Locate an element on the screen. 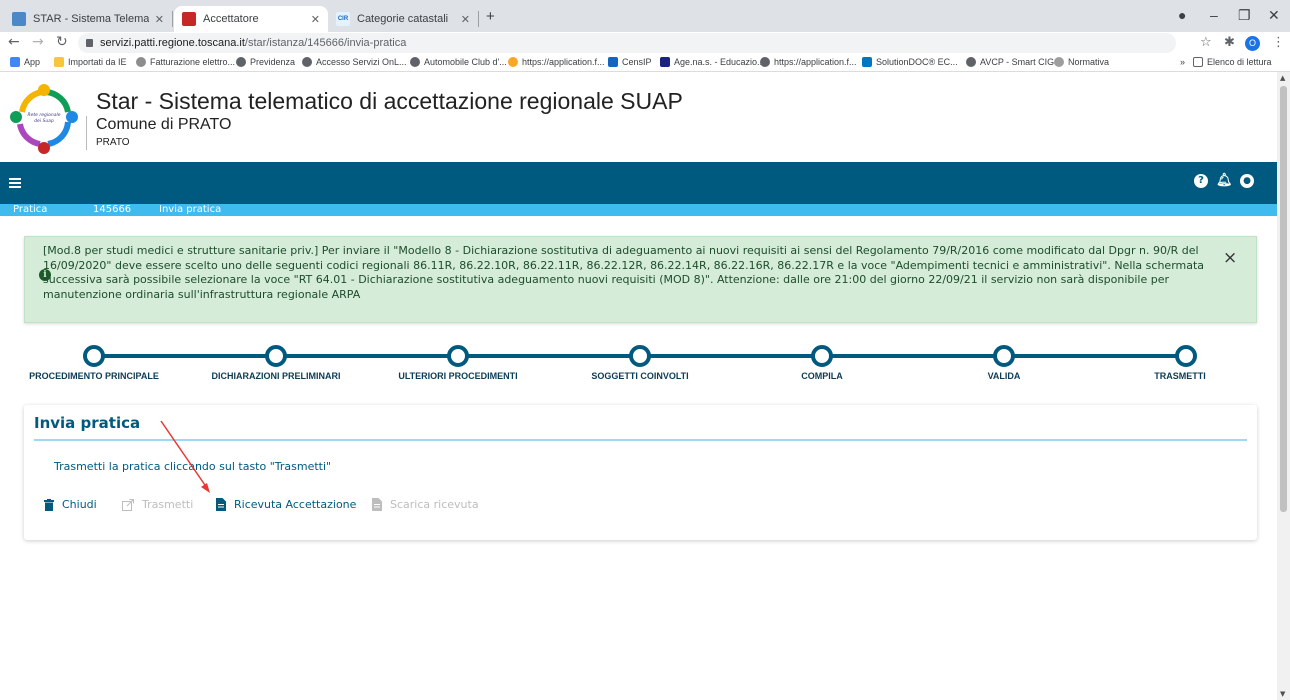  browser-tab-accettatore: Accettatore ✕ is located at coordinates (251, 19).